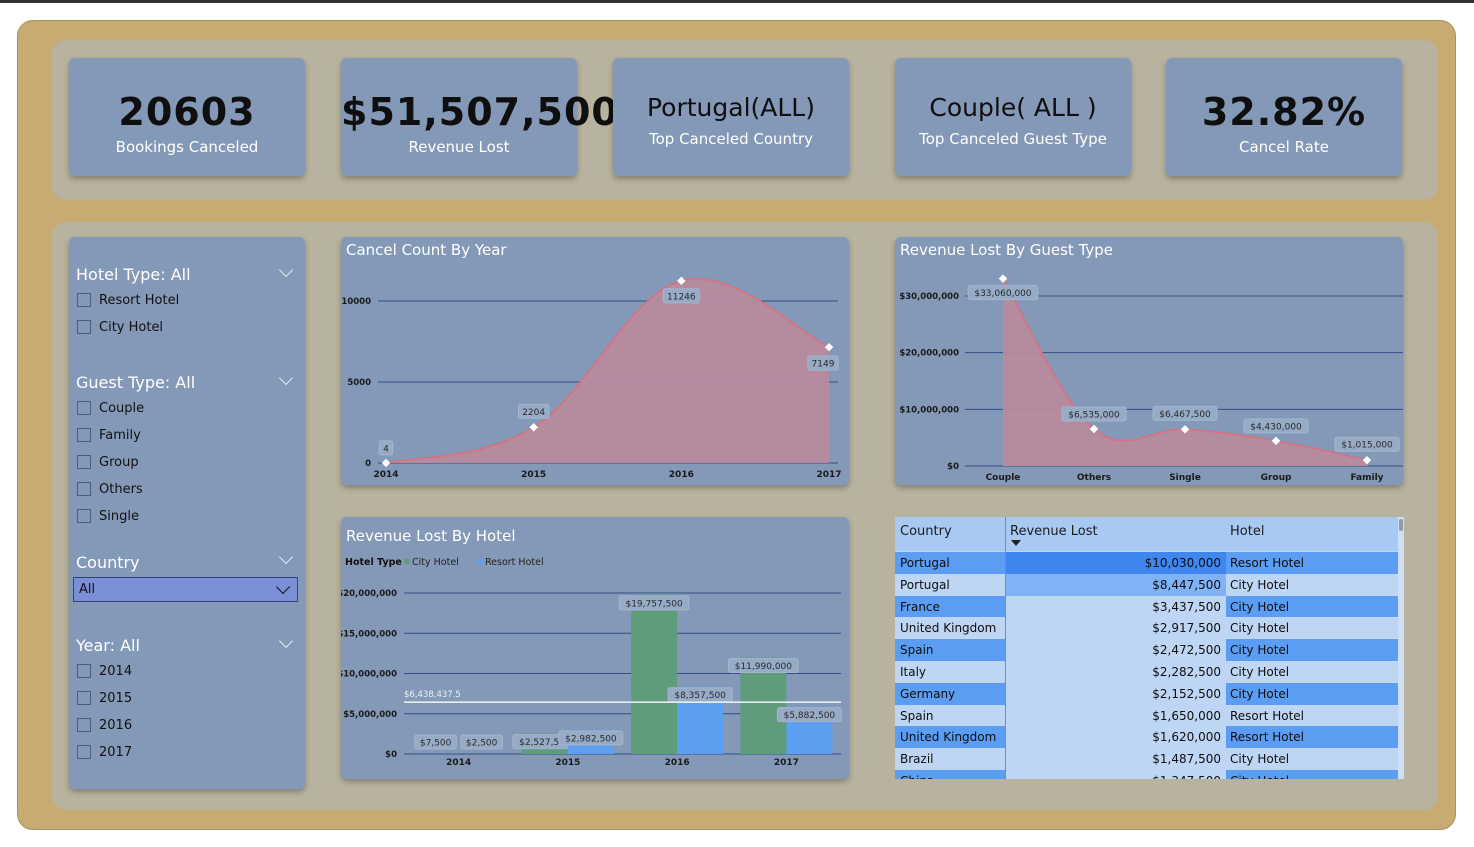 The image size is (1474, 847). I want to click on x-tick-label: Others, so click(1094, 478).